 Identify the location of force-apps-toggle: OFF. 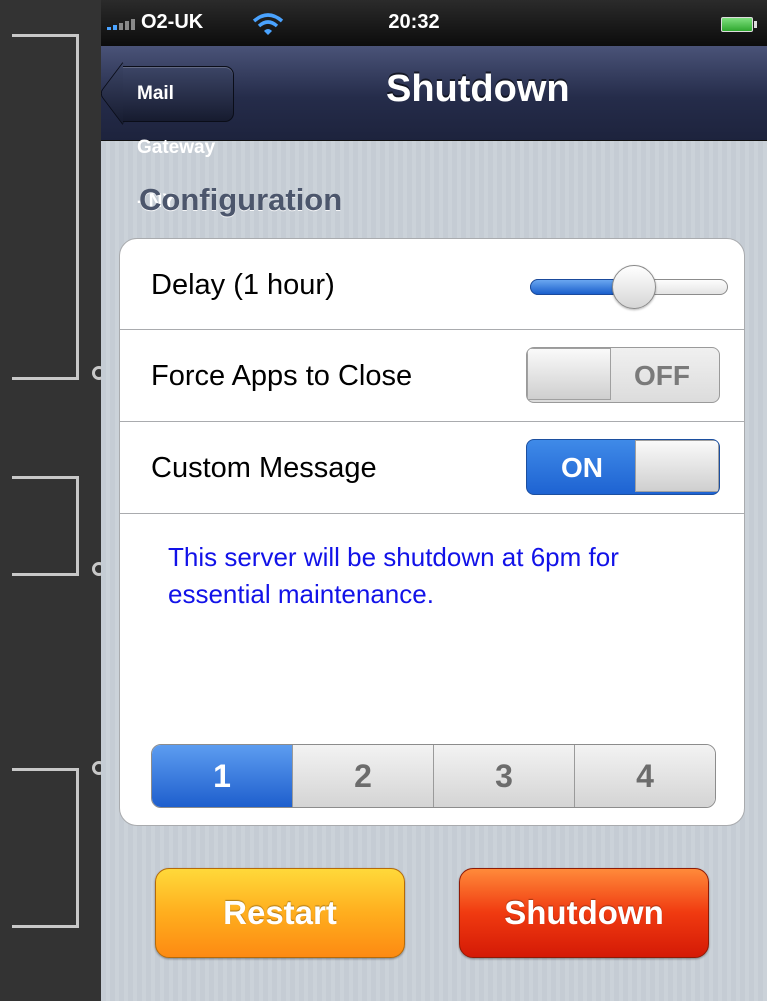
(623, 375).